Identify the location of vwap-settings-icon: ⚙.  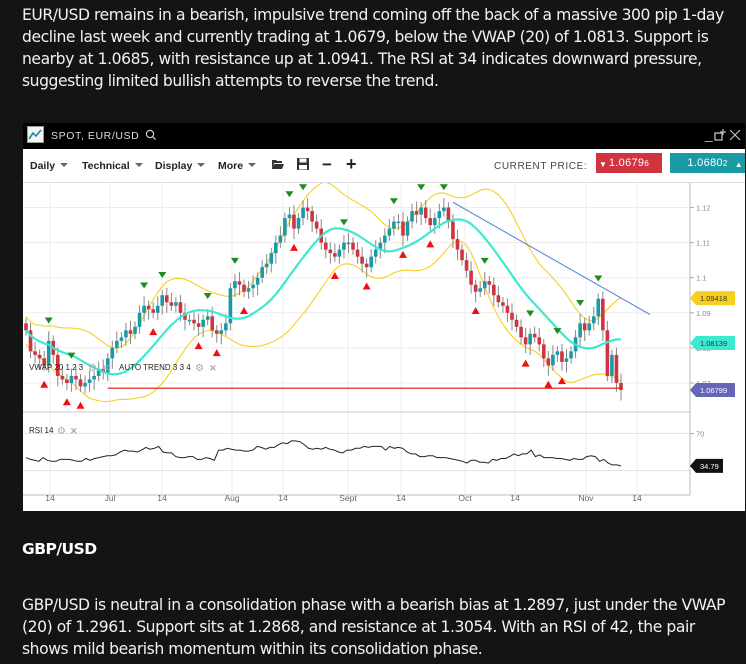
(92, 368).